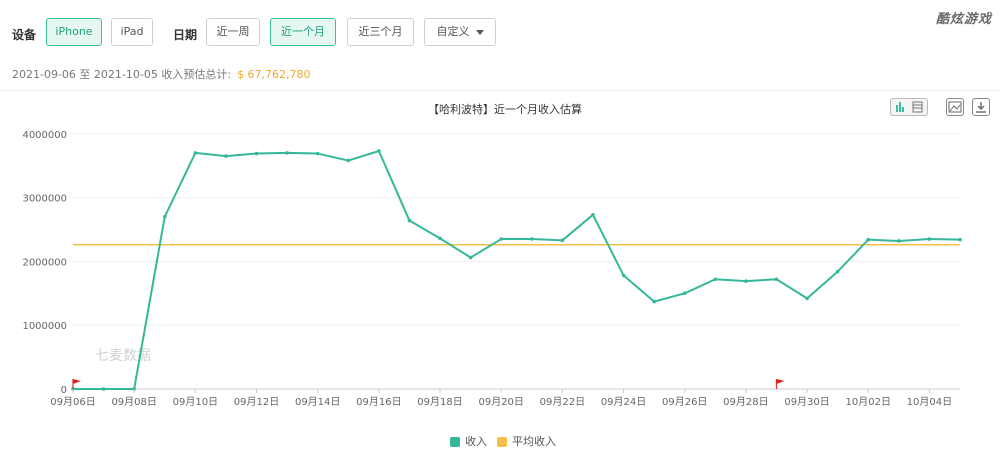 This screenshot has width=1000, height=457. Describe the element at coordinates (534, 441) in the screenshot. I see `legend-average-label: 平均收入` at that location.